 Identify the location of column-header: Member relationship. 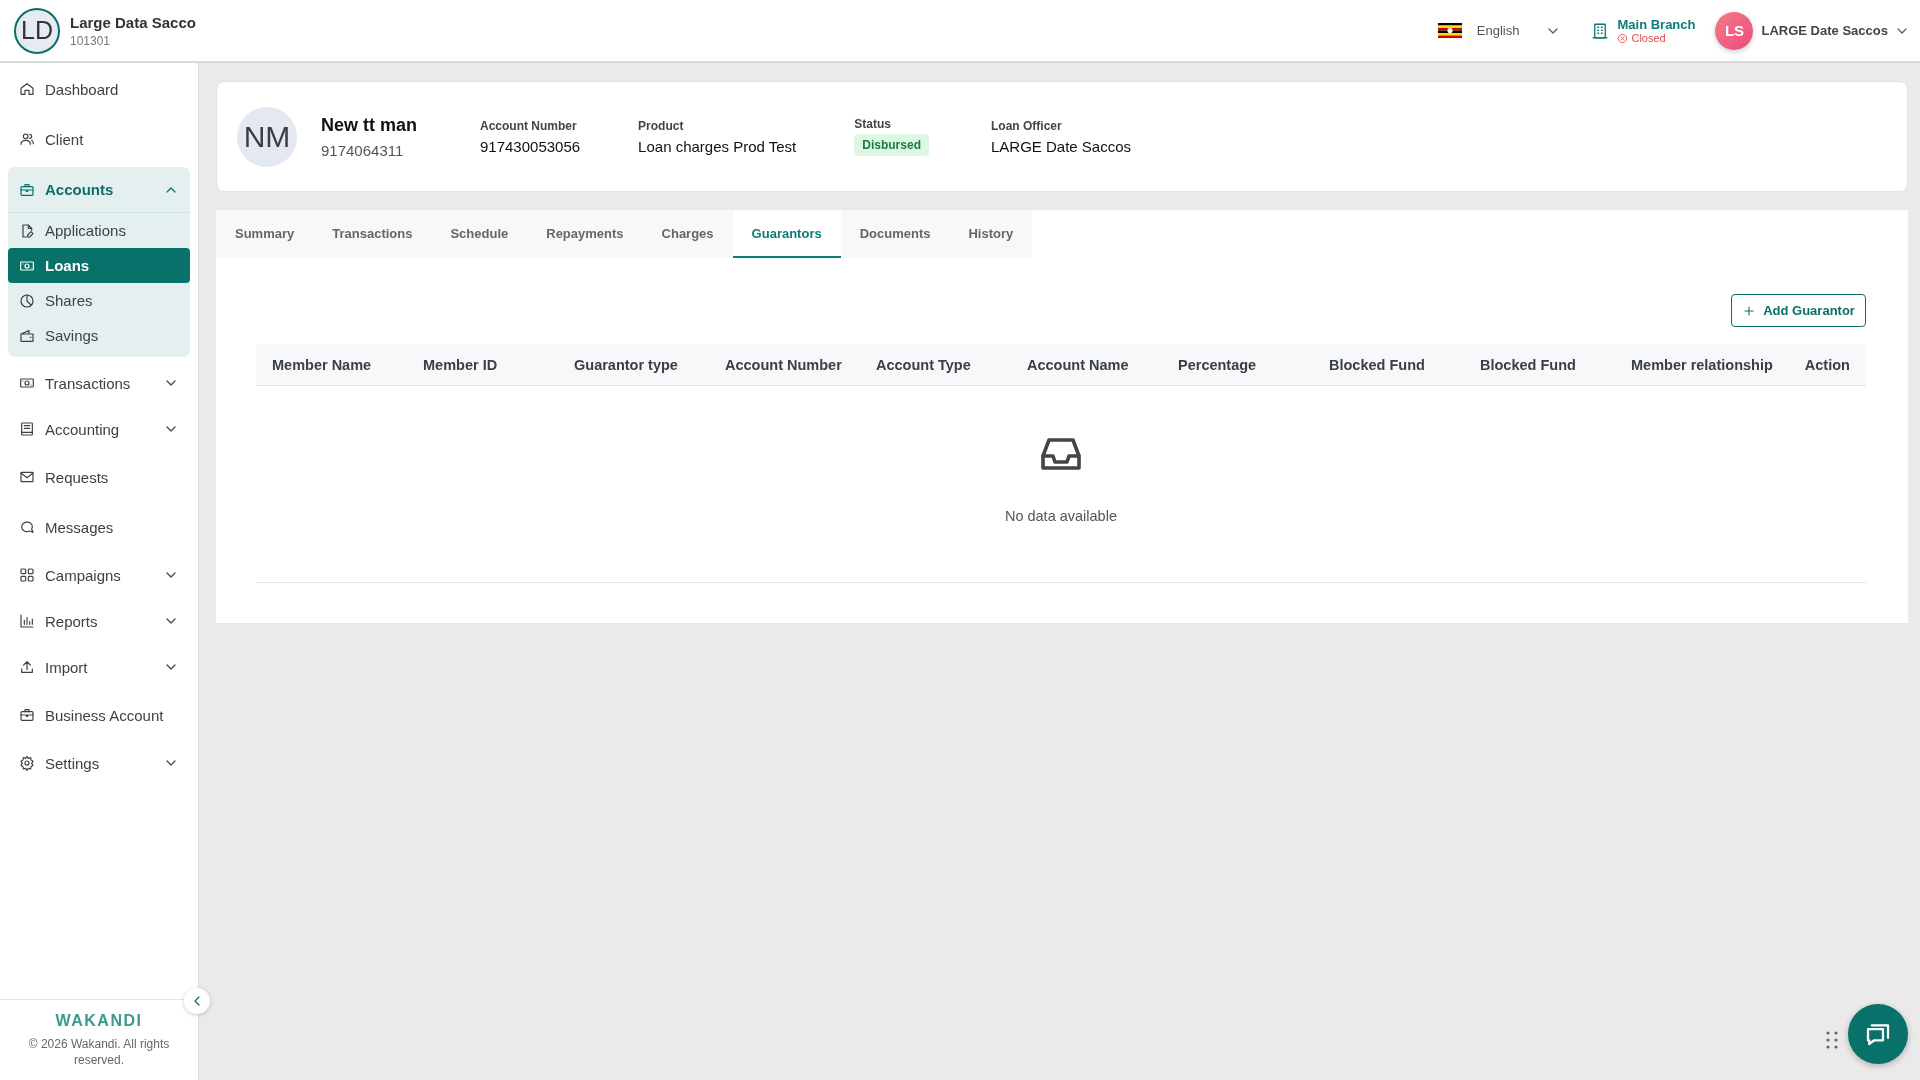
(1702, 364).